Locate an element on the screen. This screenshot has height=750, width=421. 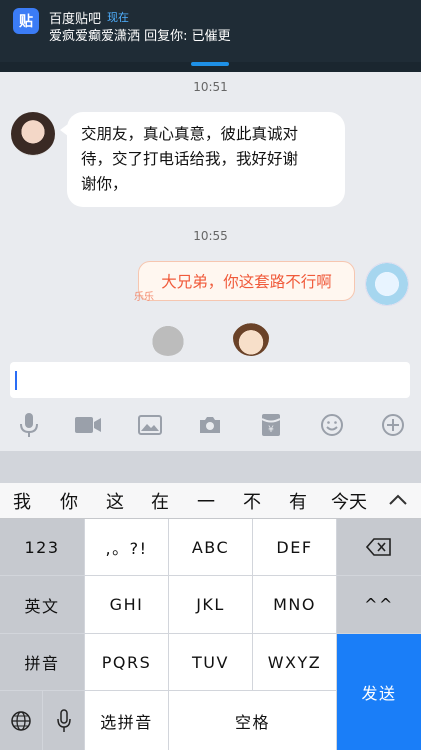
key-ghi: GHI is located at coordinates (126, 604).